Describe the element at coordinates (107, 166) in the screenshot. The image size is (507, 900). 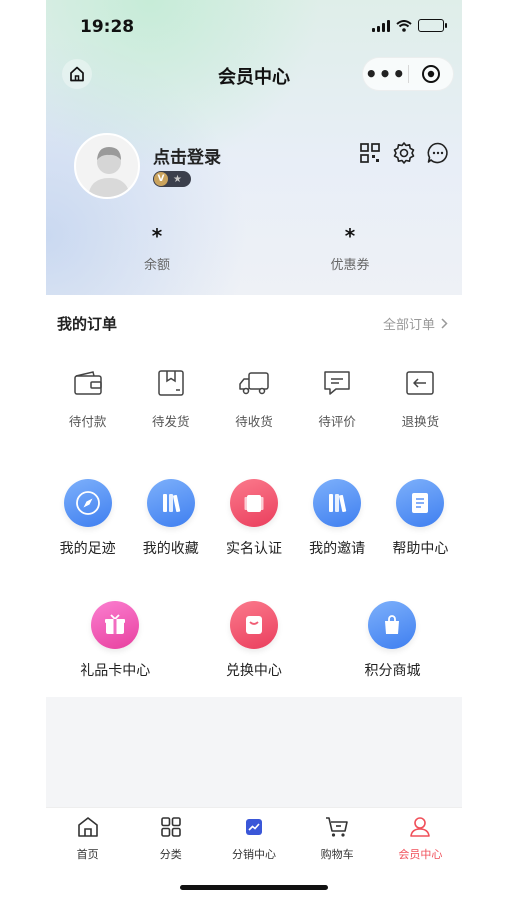
I see `avatar` at that location.